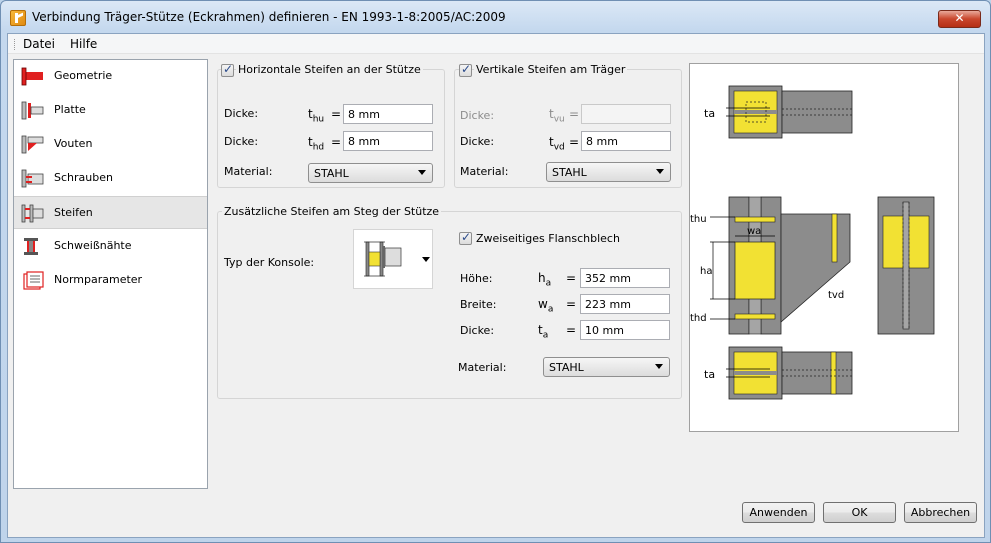 The width and height of the screenshot is (991, 543). I want to click on thd-preview-label: thd, so click(698, 318).